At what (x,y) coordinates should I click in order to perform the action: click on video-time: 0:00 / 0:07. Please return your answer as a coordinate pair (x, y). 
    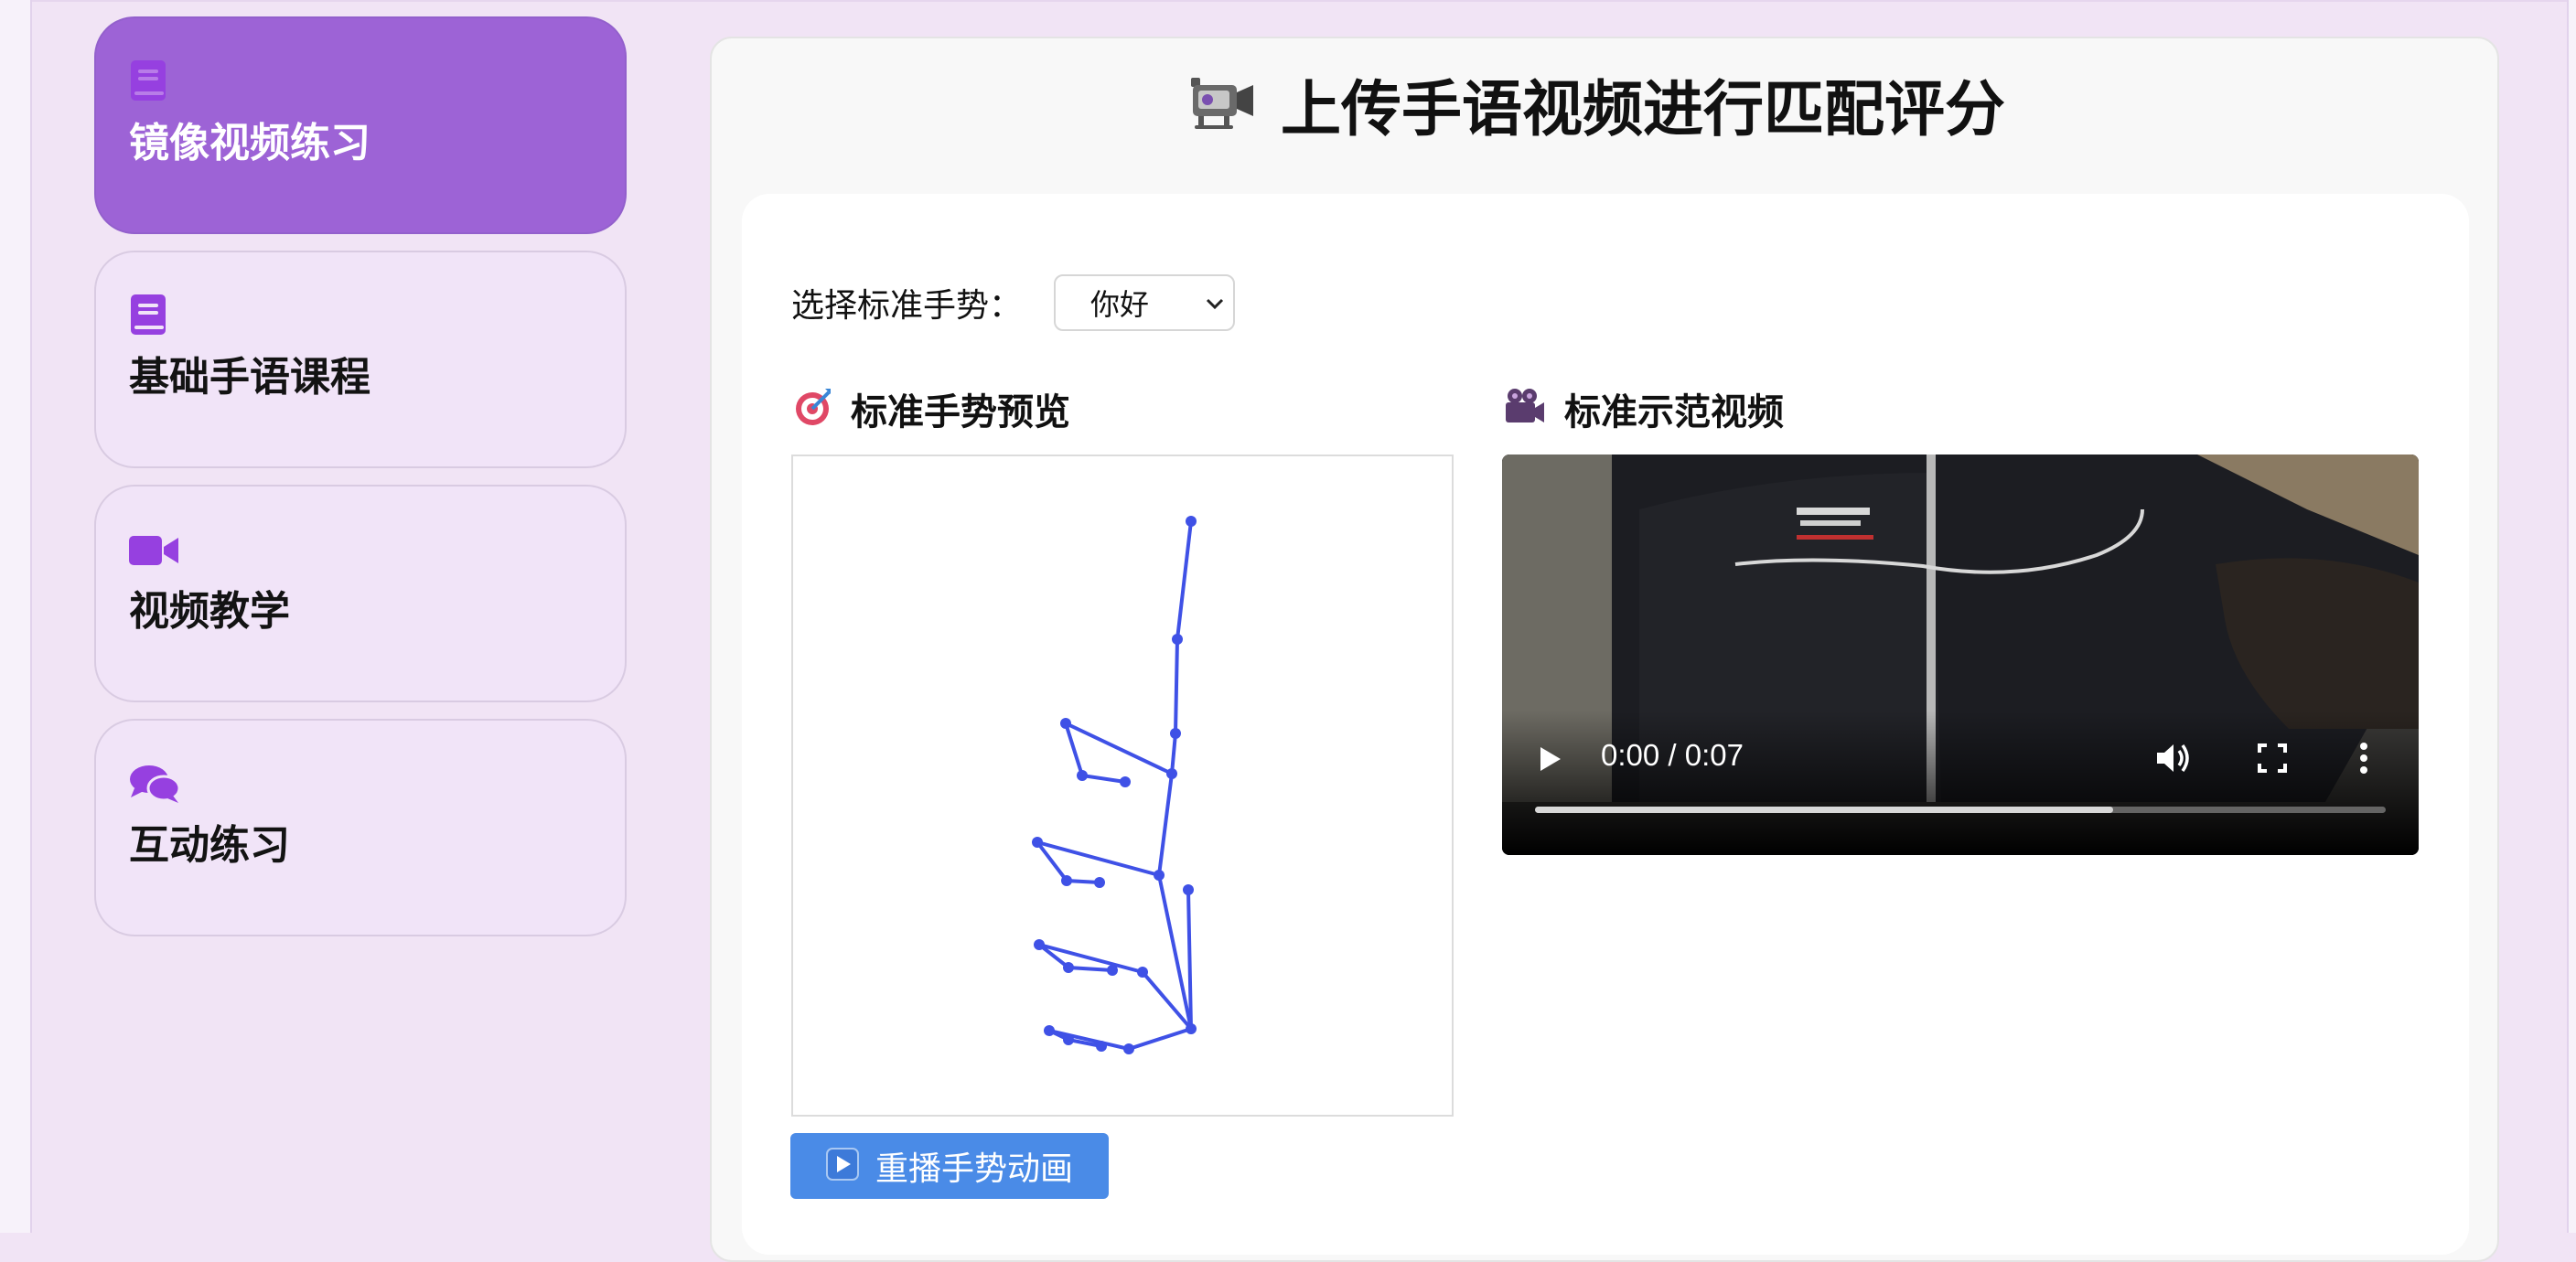
    Looking at the image, I should click on (1673, 755).